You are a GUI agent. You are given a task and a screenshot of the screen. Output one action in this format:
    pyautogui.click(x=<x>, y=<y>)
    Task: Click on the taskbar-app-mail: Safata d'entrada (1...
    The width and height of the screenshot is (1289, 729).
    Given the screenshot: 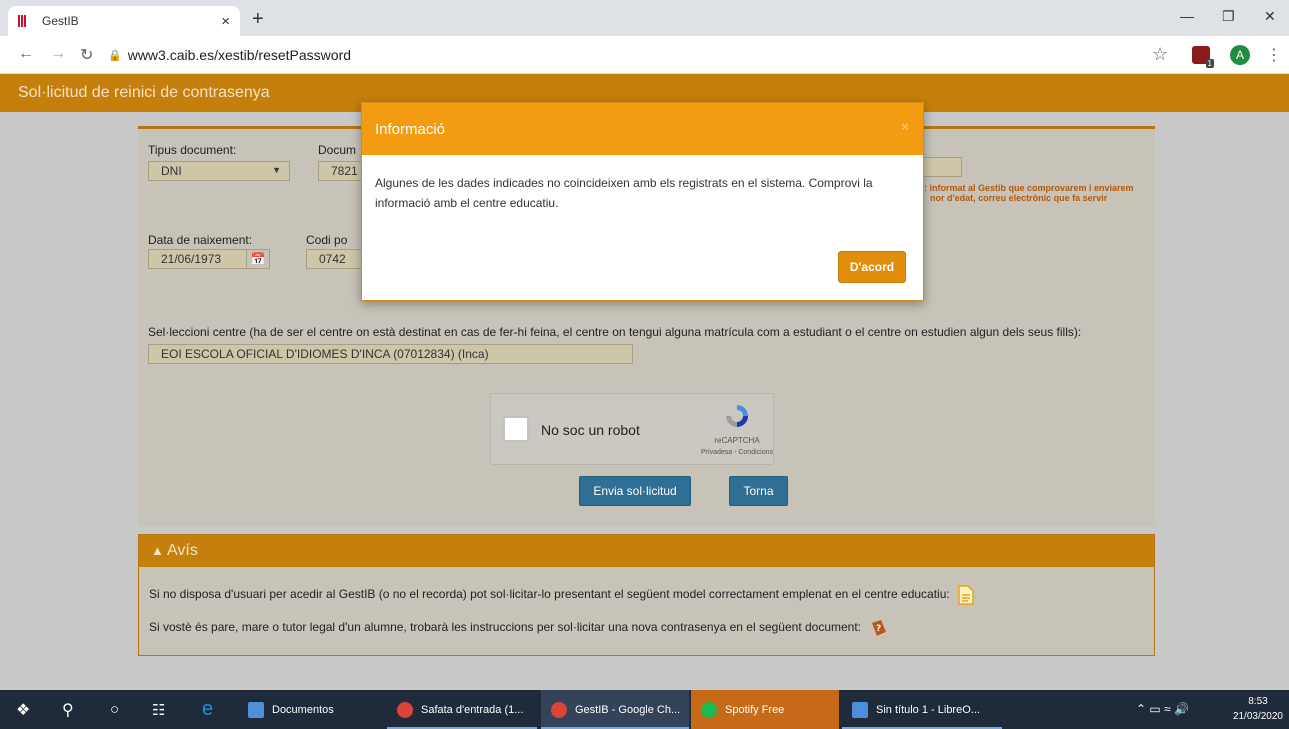 What is the action you would take?
    pyautogui.click(x=462, y=709)
    